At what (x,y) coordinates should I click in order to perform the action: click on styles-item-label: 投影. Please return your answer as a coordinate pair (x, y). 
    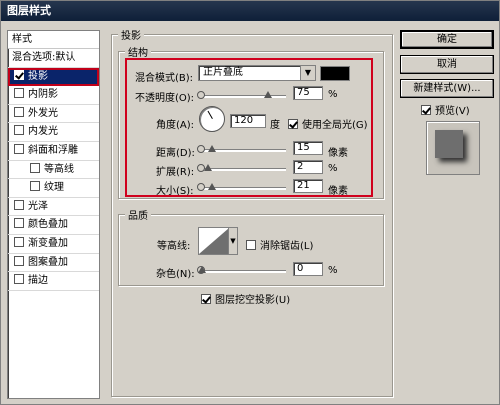
    Looking at the image, I should click on (38, 76).